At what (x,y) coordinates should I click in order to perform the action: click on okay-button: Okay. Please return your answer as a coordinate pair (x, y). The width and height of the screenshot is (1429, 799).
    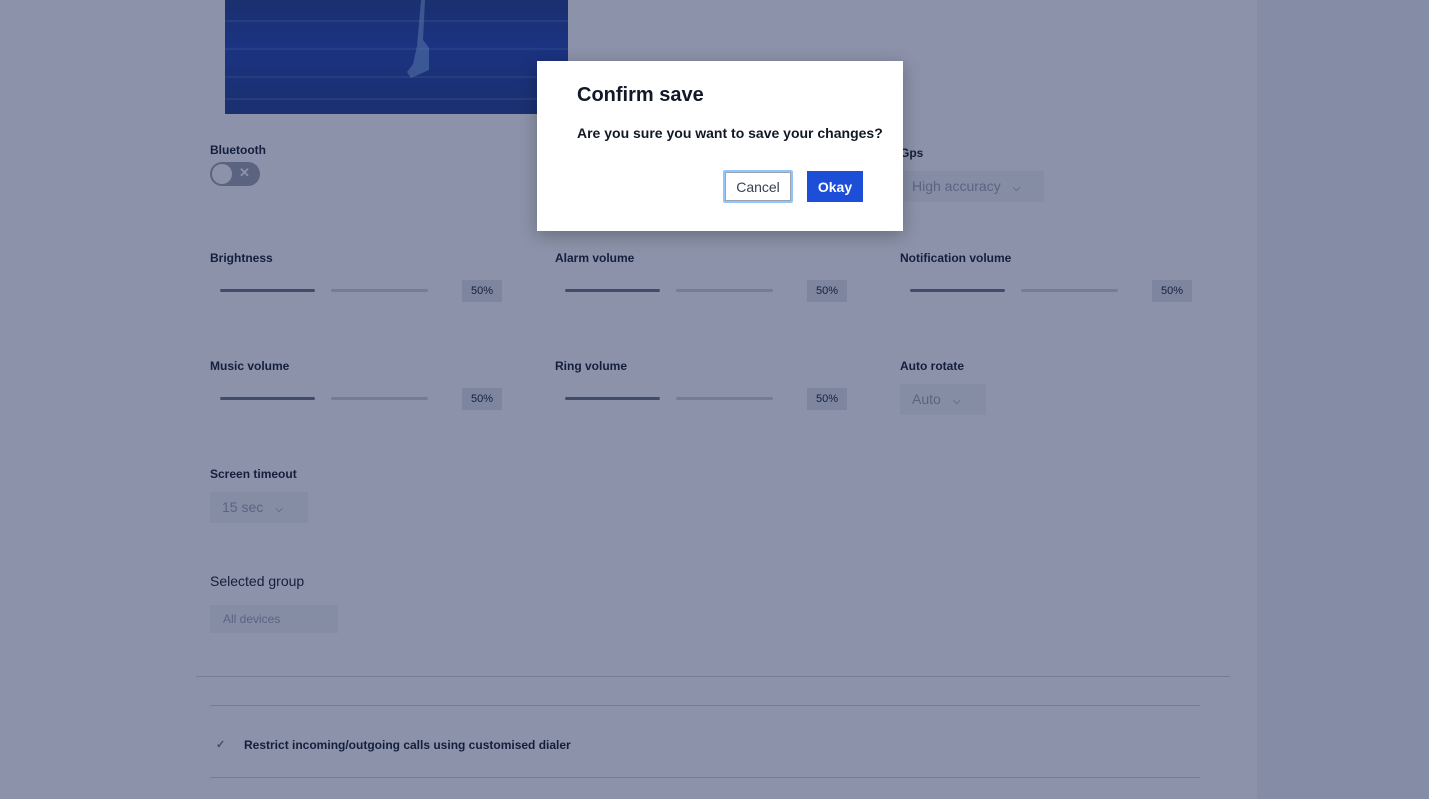
    Looking at the image, I should click on (835, 186).